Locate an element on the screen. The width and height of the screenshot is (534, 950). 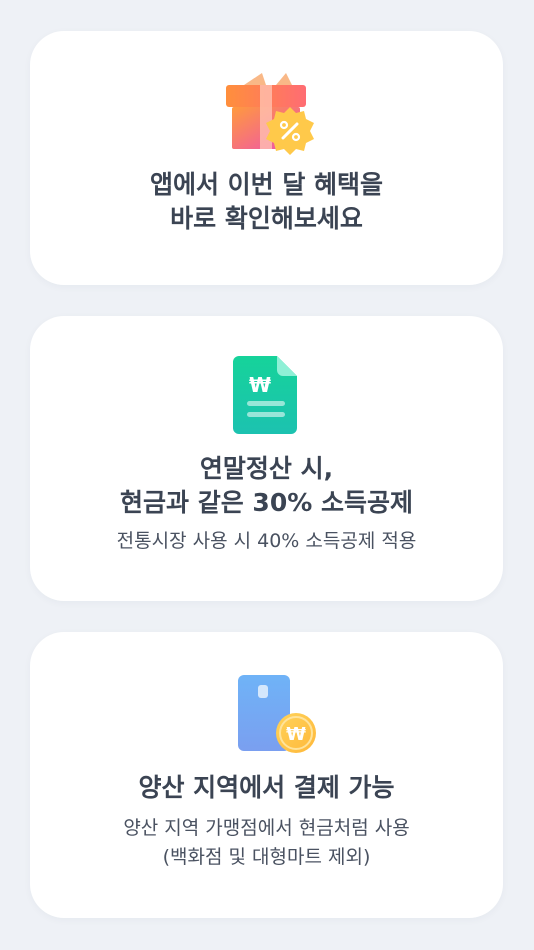
card-subtitle-line: 전통시장 사용 시 40% 소득공제 적용 is located at coordinates (266, 541).